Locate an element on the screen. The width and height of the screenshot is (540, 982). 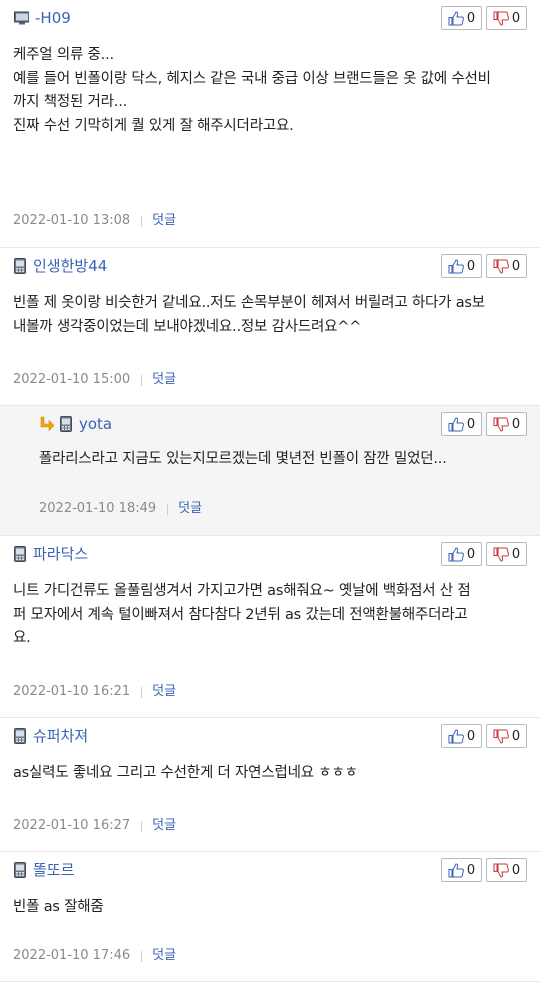
comment-date: 2022-01-10 16:27 is located at coordinates (72, 825).